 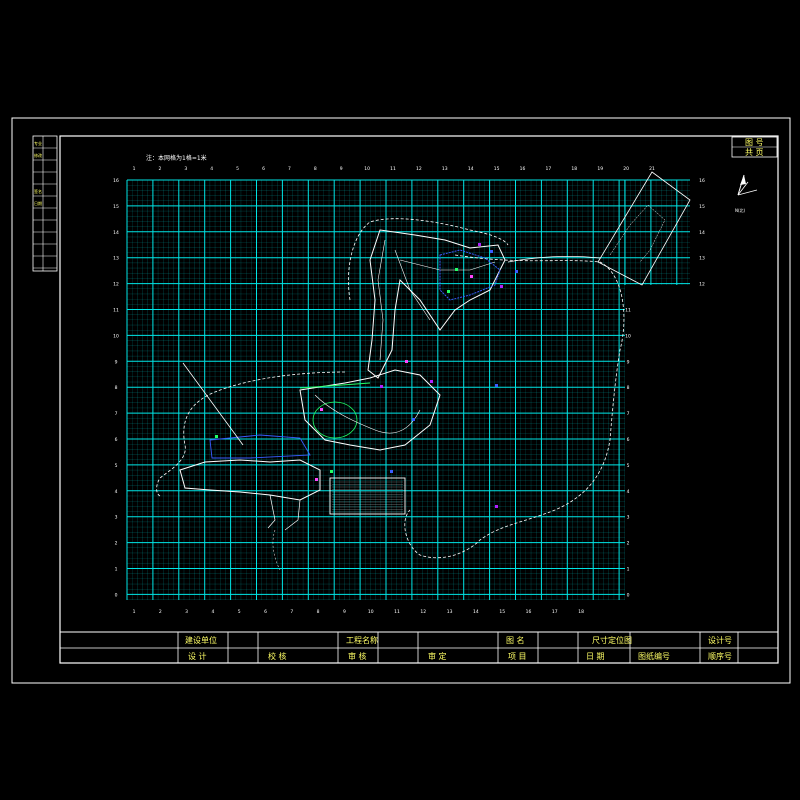 What do you see at coordinates (367, 169) in the screenshot?
I see `grid-top-label: 10` at bounding box center [367, 169].